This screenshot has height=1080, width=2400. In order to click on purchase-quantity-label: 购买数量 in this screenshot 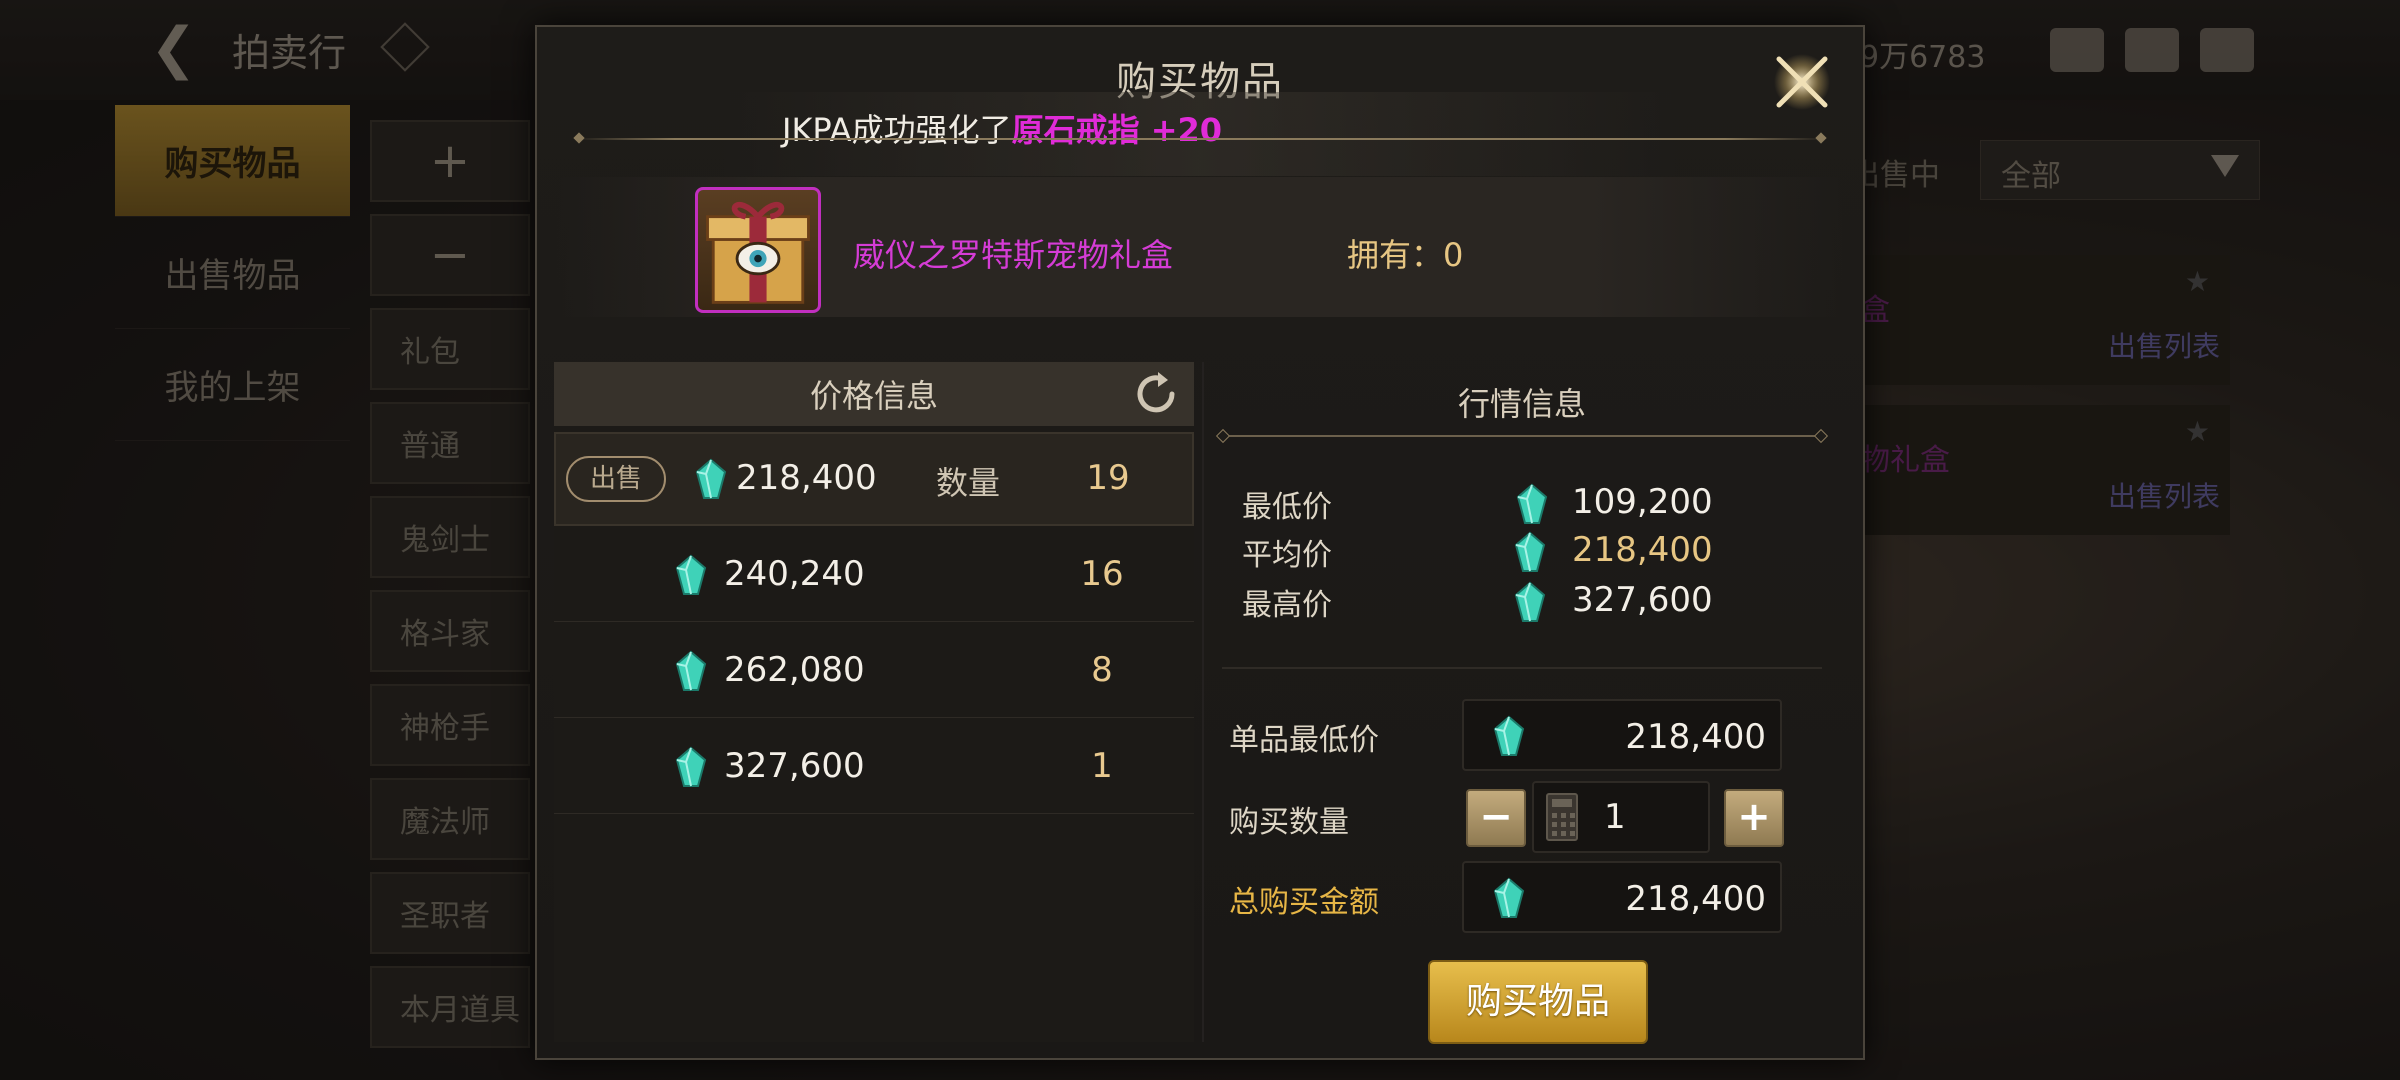, I will do `click(1289, 822)`.